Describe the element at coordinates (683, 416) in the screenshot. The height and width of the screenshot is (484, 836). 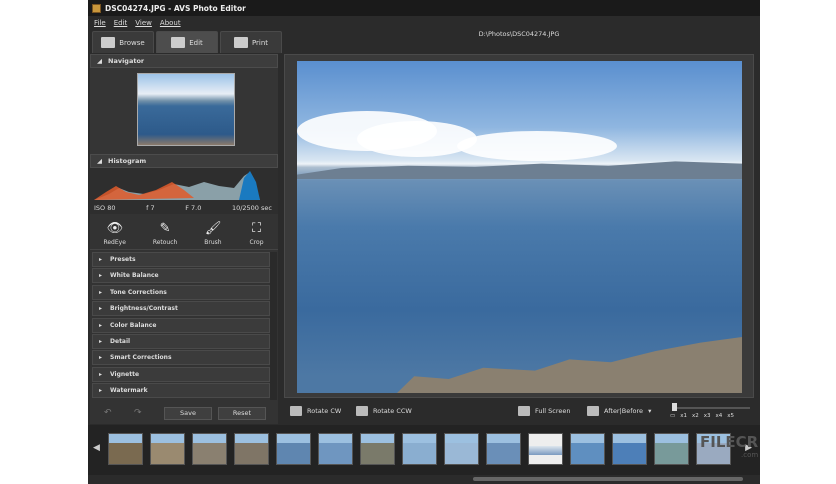
I see `zoom-mark: x1` at that location.